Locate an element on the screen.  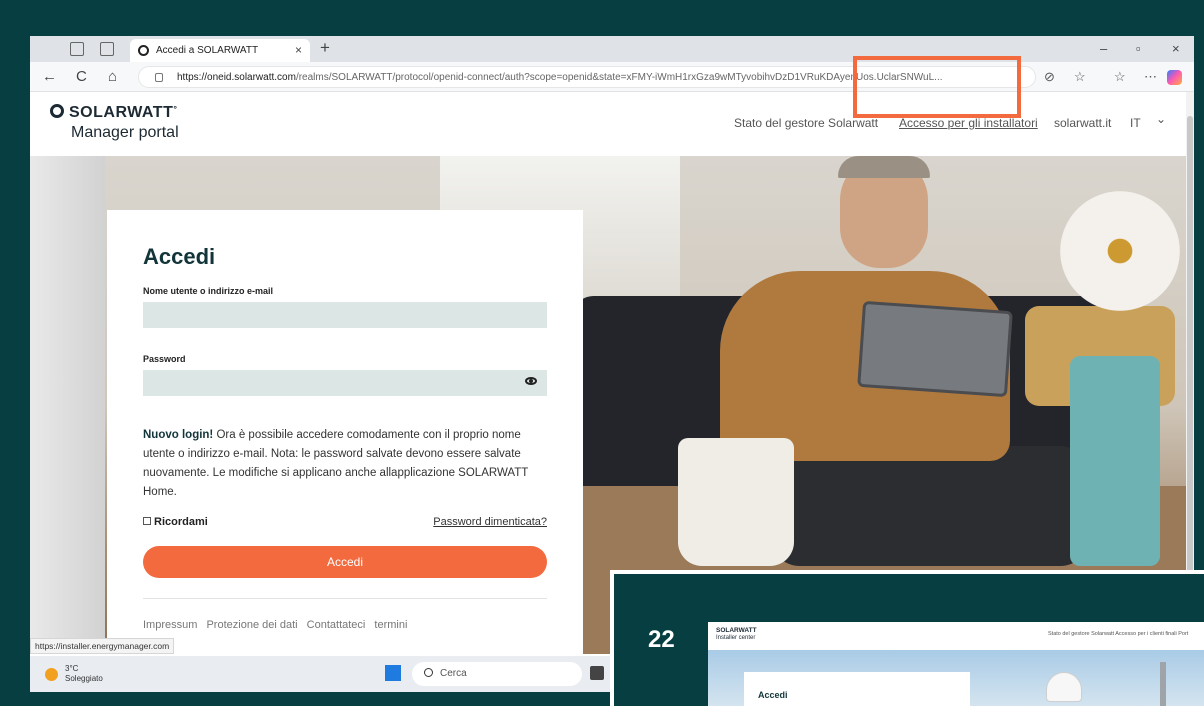
nav-status-link: Stato del gestore Solarwatt is located at coordinates (806, 123).